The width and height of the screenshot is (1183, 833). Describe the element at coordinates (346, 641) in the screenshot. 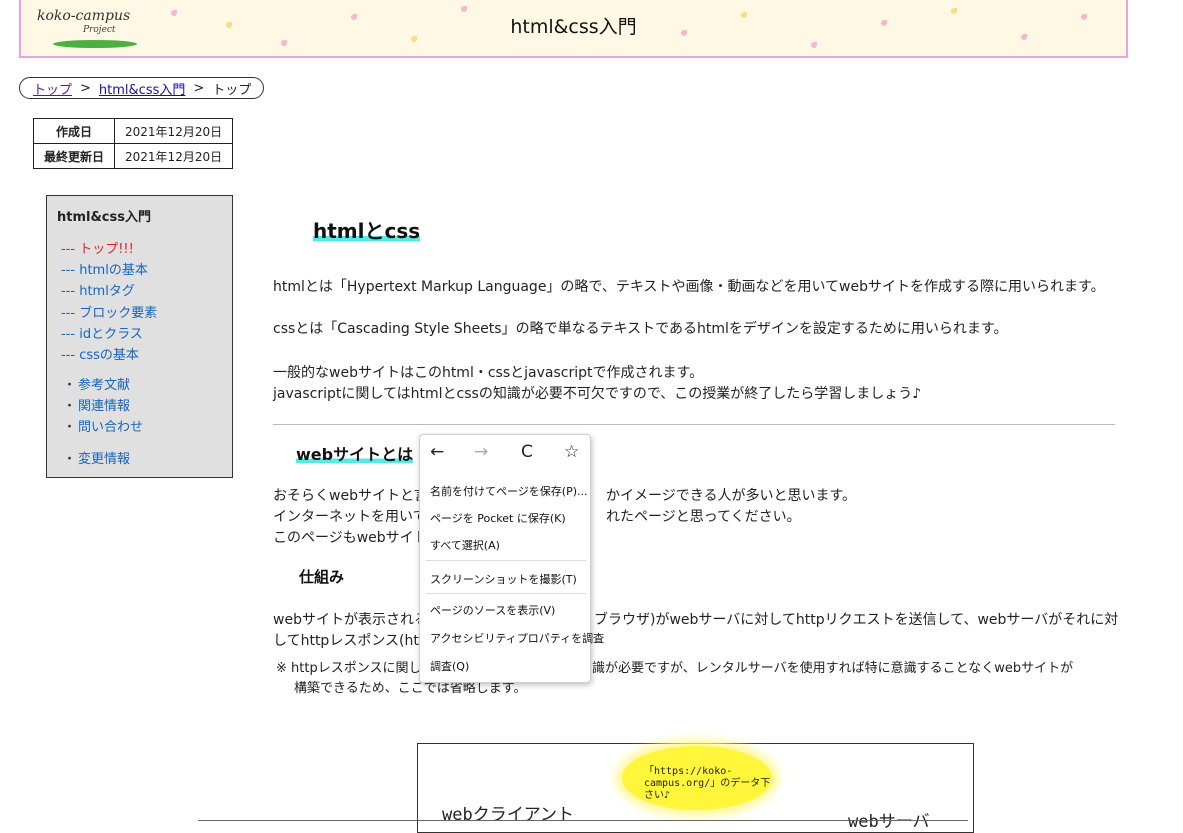

I see `paragraph: してhttpレスポンス(ht` at that location.